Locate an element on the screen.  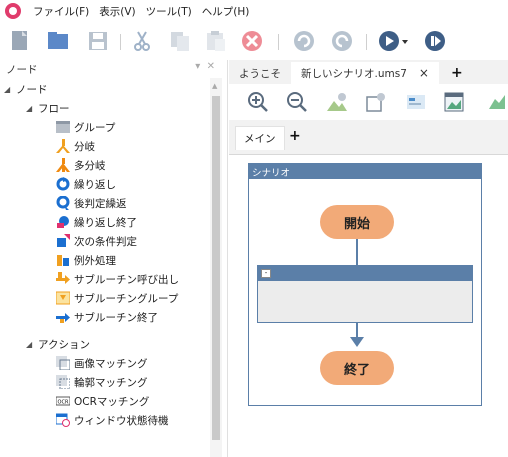
add-tab-button: + is located at coordinates (457, 73).